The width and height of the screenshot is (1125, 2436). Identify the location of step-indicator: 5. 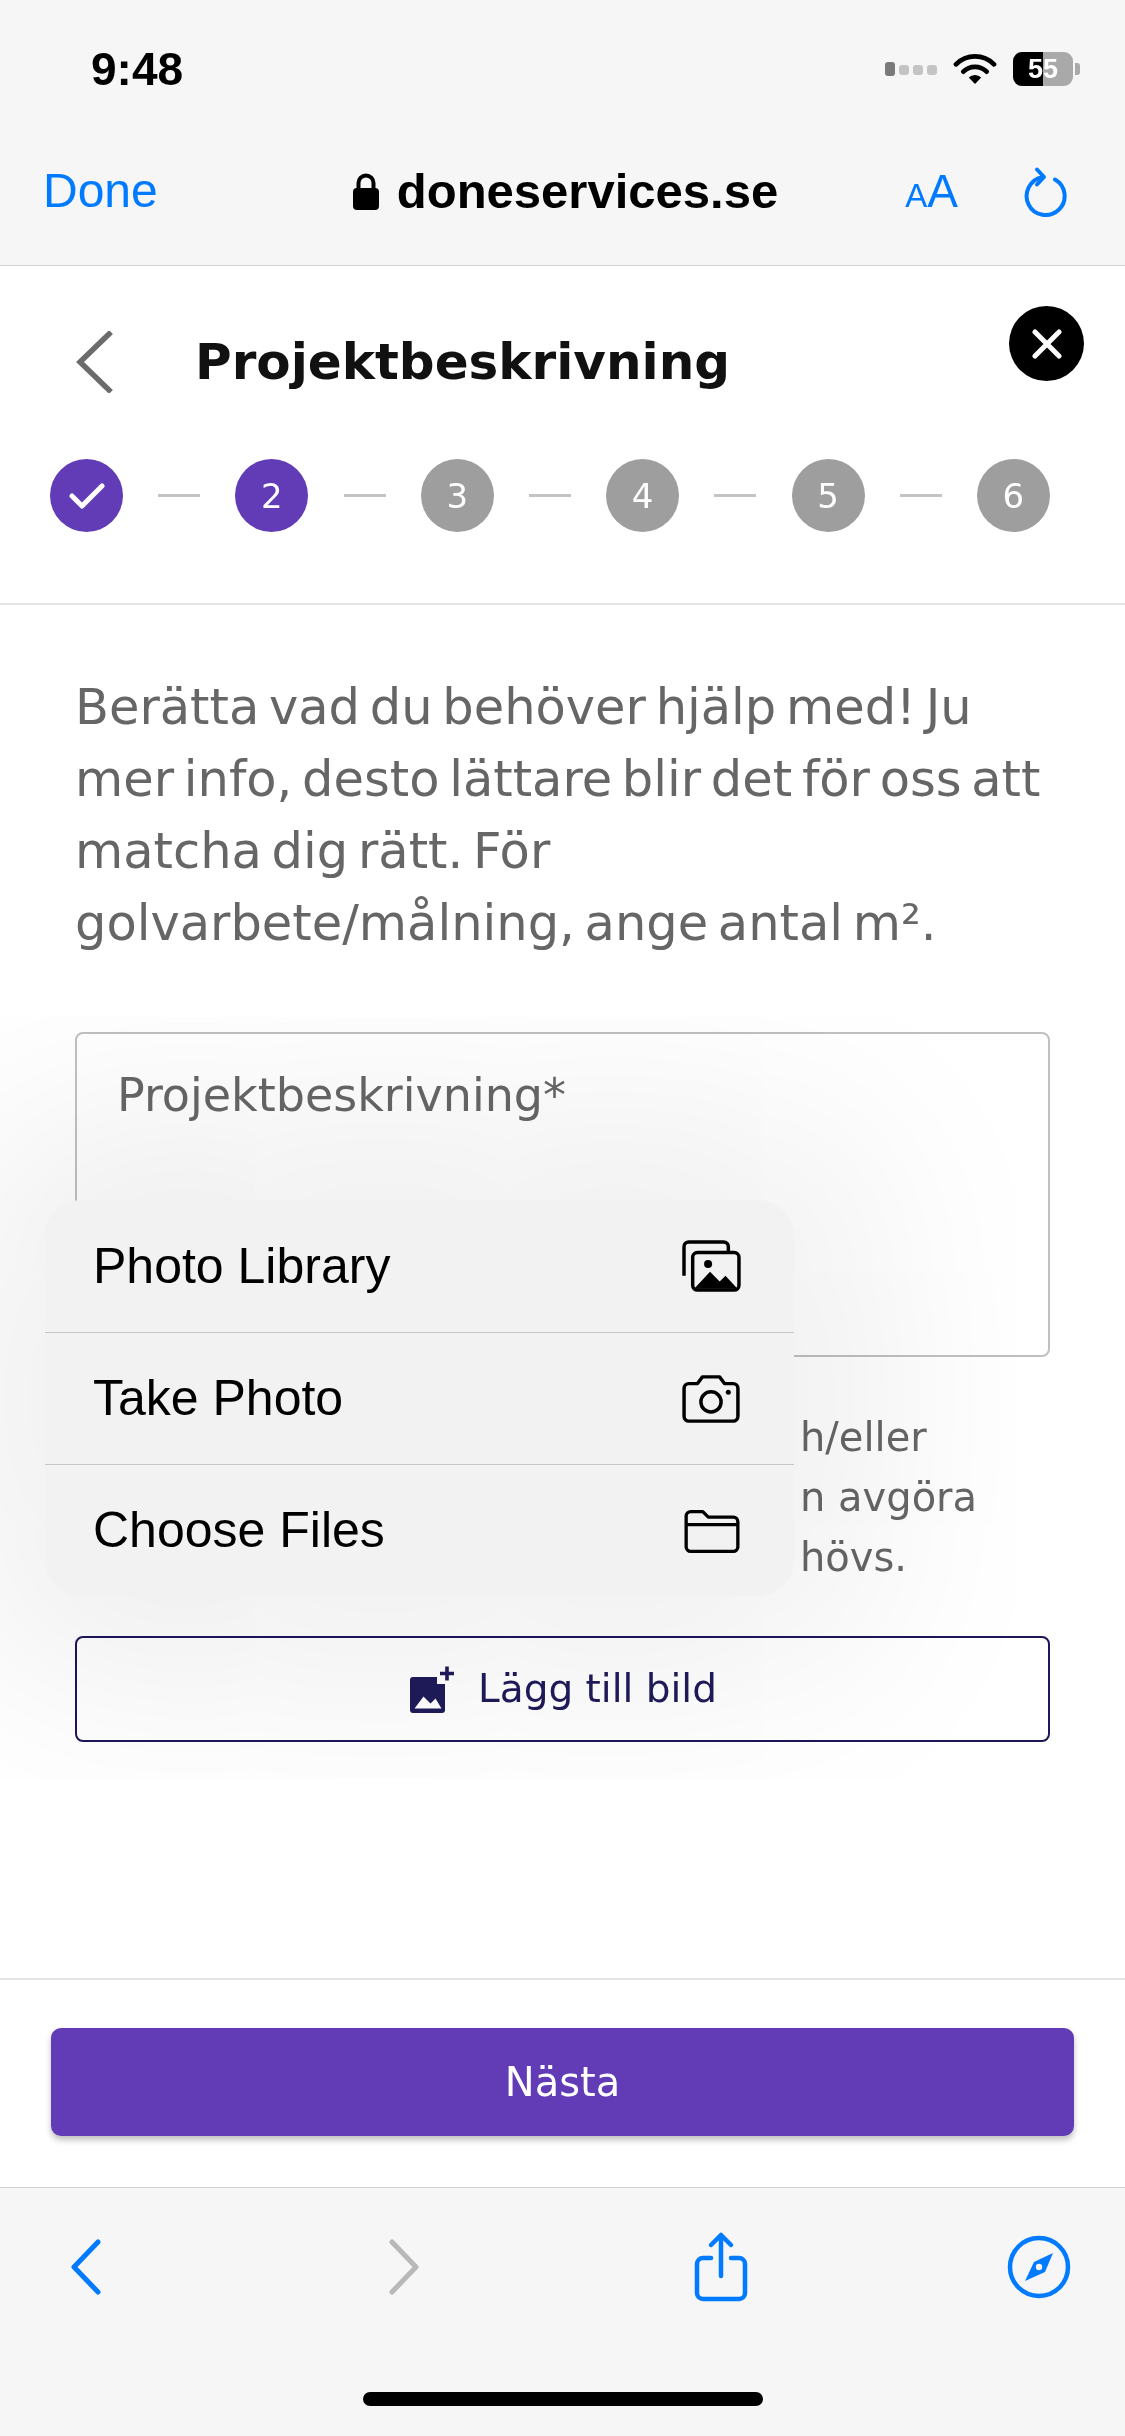
(828, 495).